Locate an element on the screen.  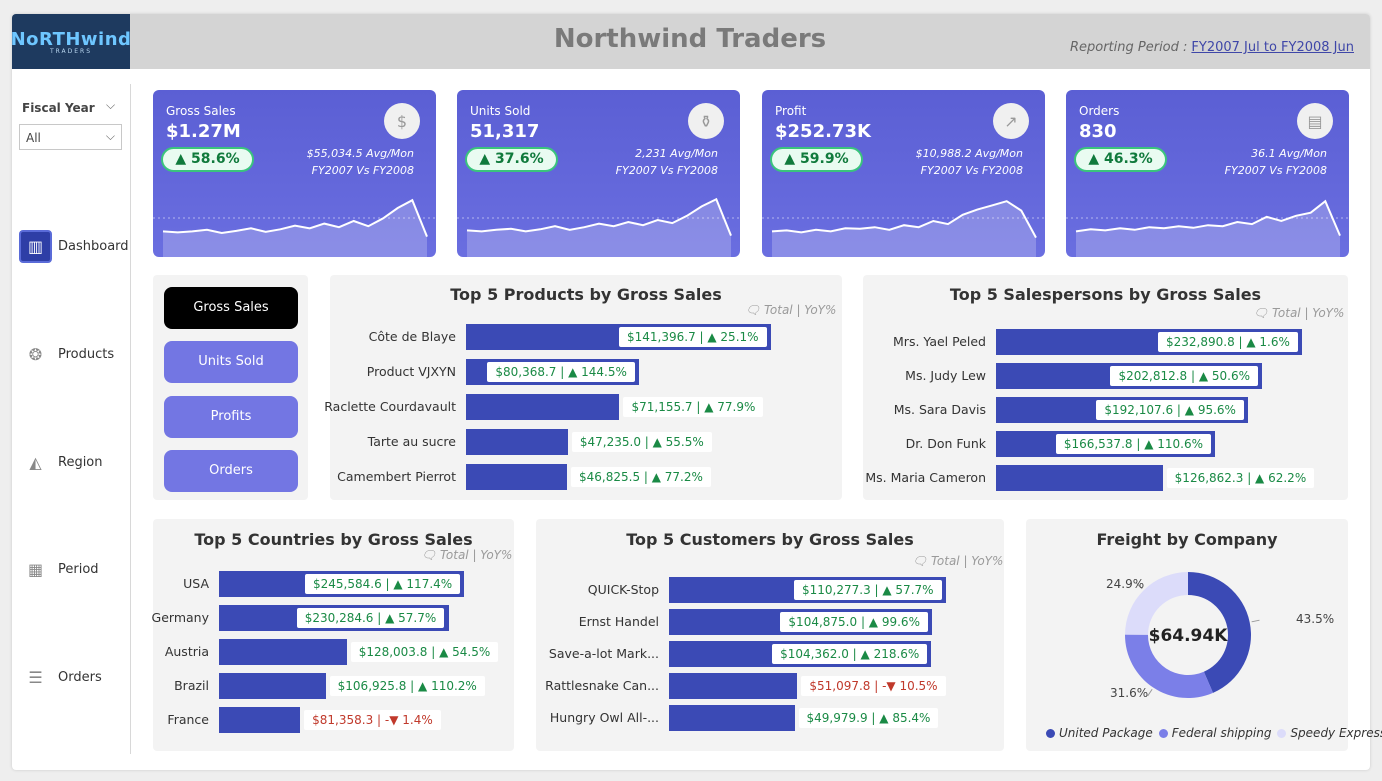
chart-up-icon: ↗ is located at coordinates (1011, 121).